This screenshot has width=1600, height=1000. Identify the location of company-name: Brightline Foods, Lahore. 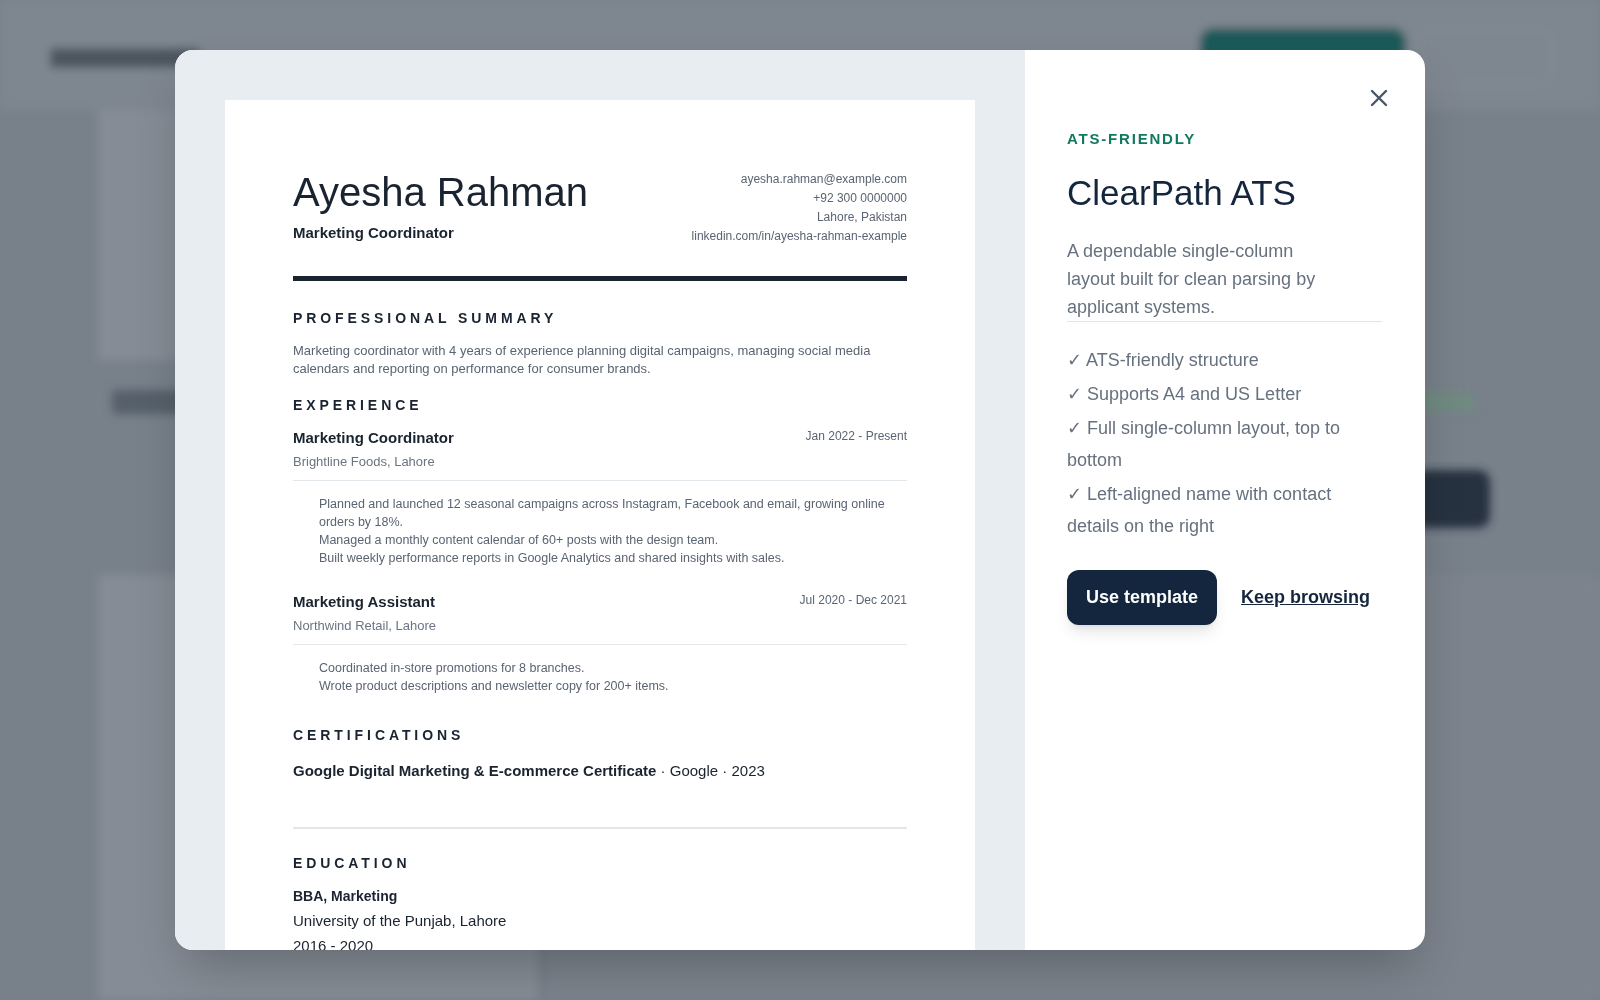
(364, 461).